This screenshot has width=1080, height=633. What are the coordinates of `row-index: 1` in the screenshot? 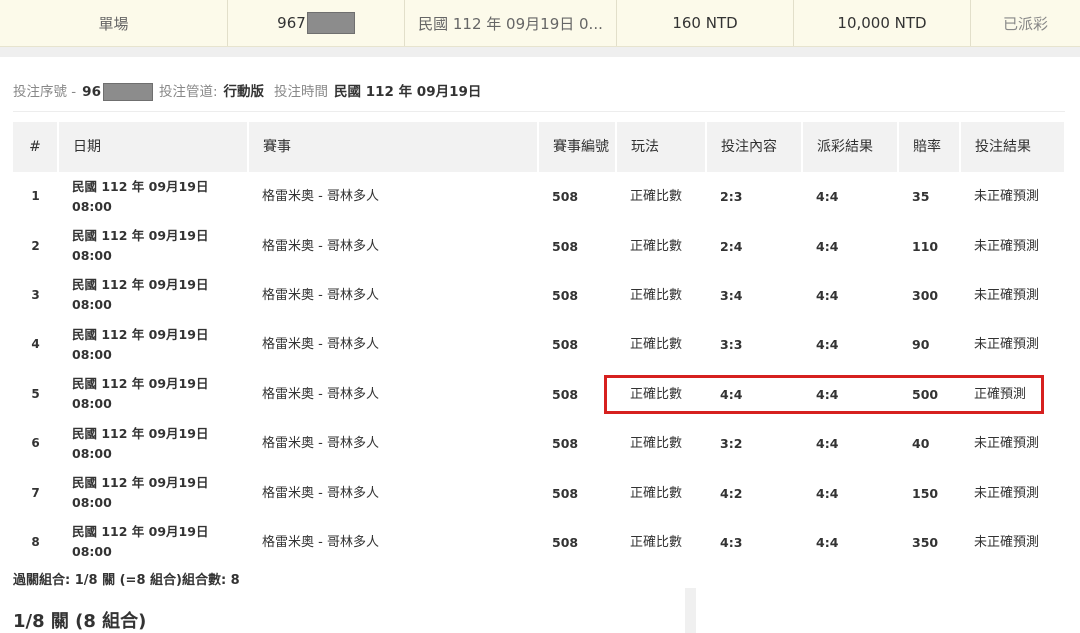 It's located at (35, 196).